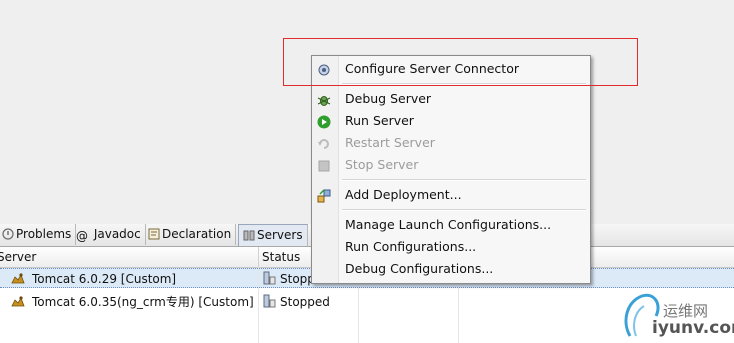 The height and width of the screenshot is (343, 734). Describe the element at coordinates (129, 257) in the screenshot. I see `column-header-server: Server` at that location.